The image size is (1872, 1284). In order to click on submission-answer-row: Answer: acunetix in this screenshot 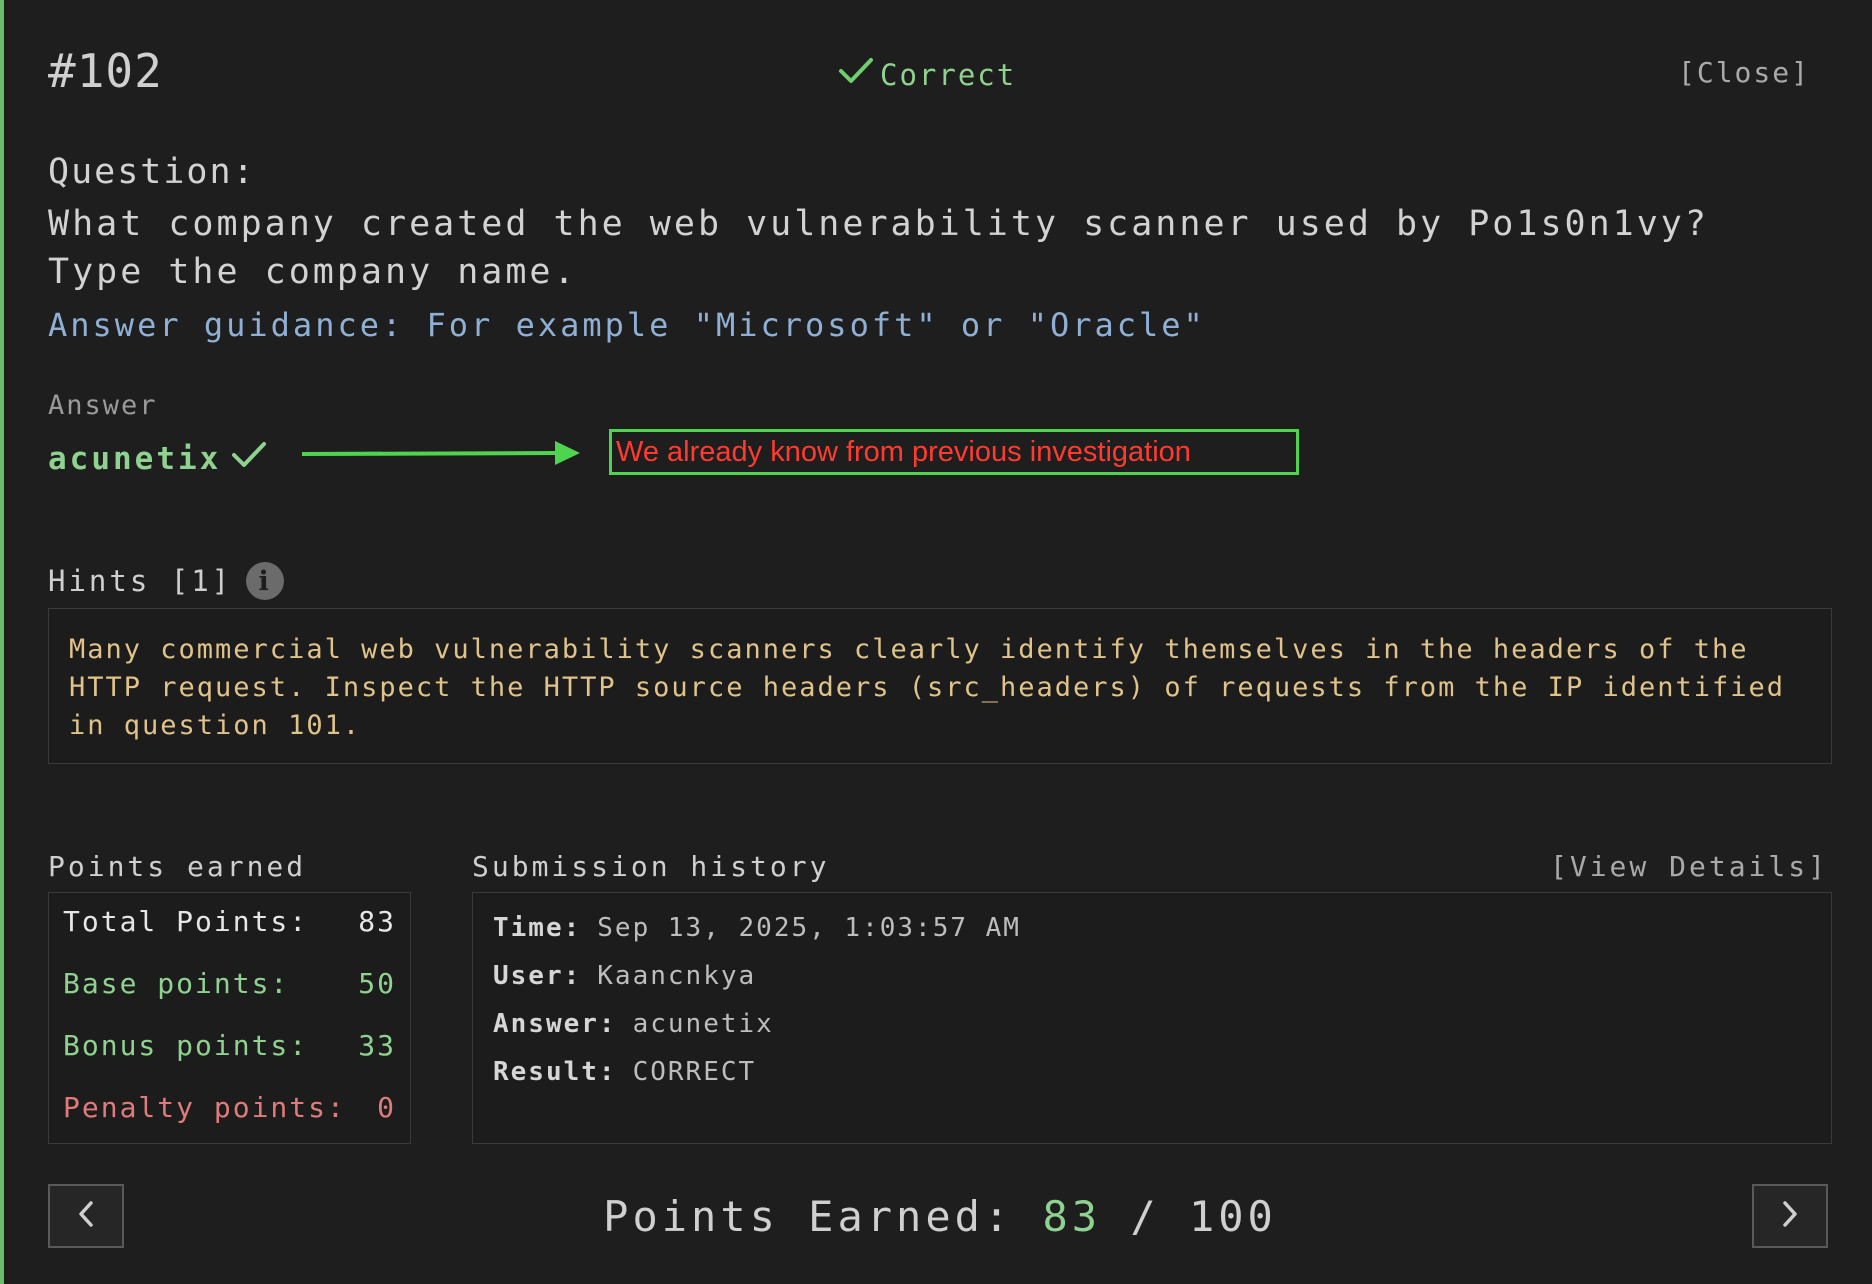, I will do `click(1152, 1033)`.